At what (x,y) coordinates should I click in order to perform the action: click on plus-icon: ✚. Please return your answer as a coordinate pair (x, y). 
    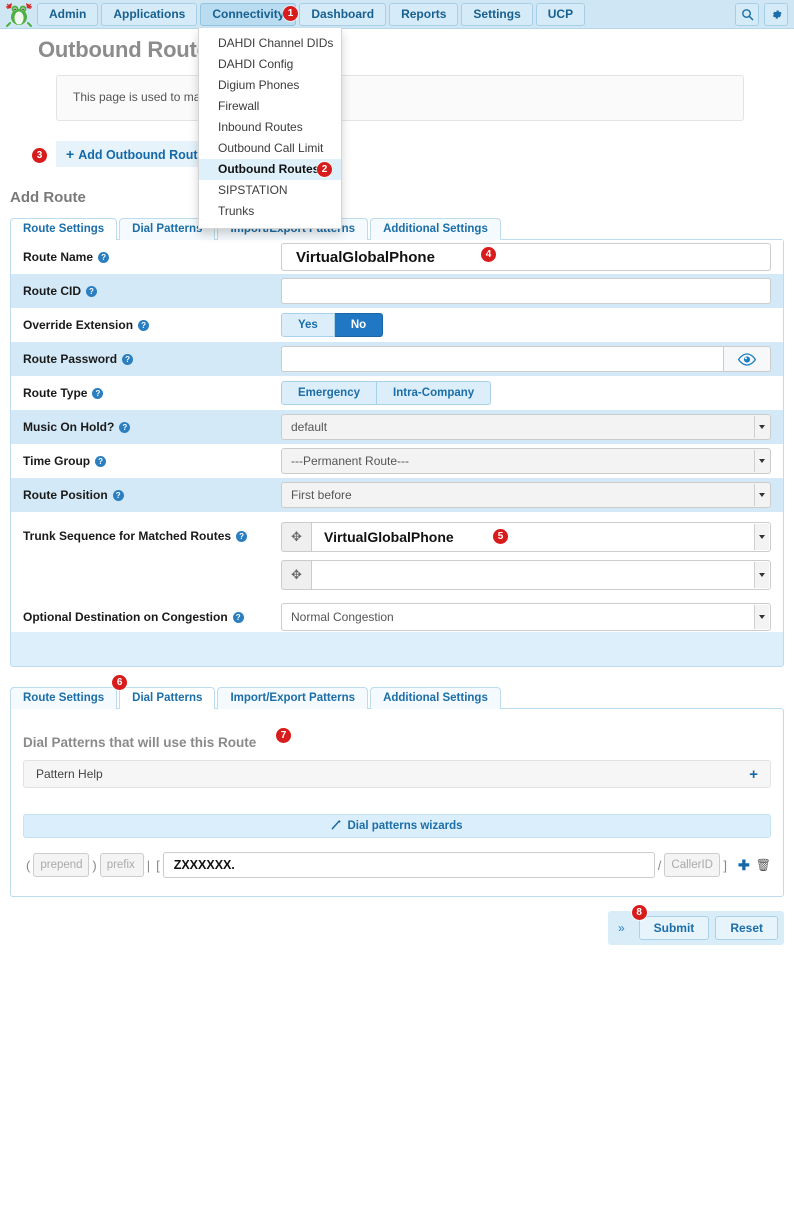
    Looking at the image, I should click on (744, 865).